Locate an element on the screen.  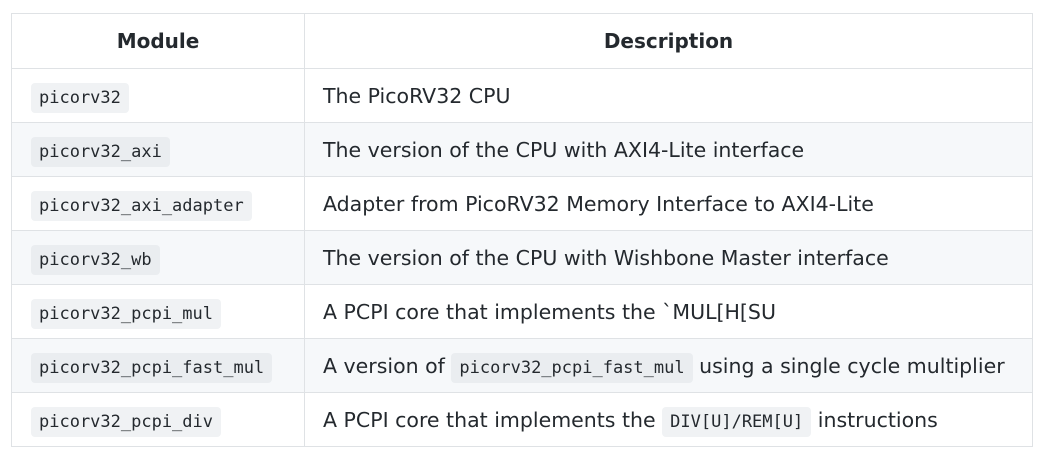
description-text: using a single cycle multiplier is located at coordinates (848, 365).